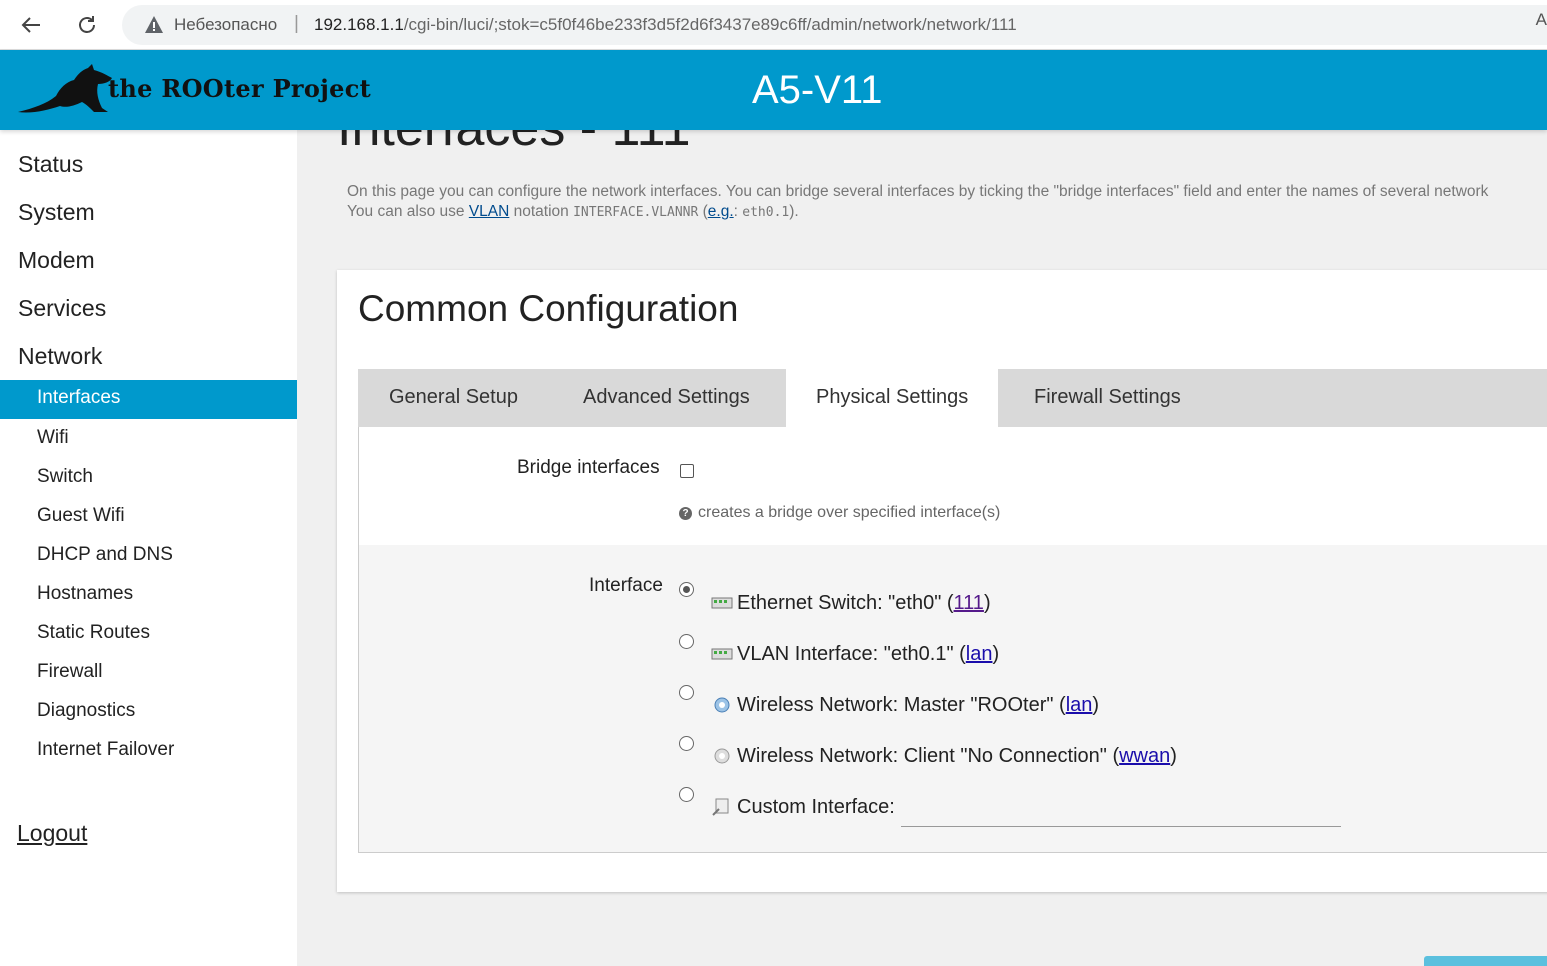 This screenshot has height=966, width=1547. Describe the element at coordinates (50, 164) in the screenshot. I see `menu-status: Status` at that location.